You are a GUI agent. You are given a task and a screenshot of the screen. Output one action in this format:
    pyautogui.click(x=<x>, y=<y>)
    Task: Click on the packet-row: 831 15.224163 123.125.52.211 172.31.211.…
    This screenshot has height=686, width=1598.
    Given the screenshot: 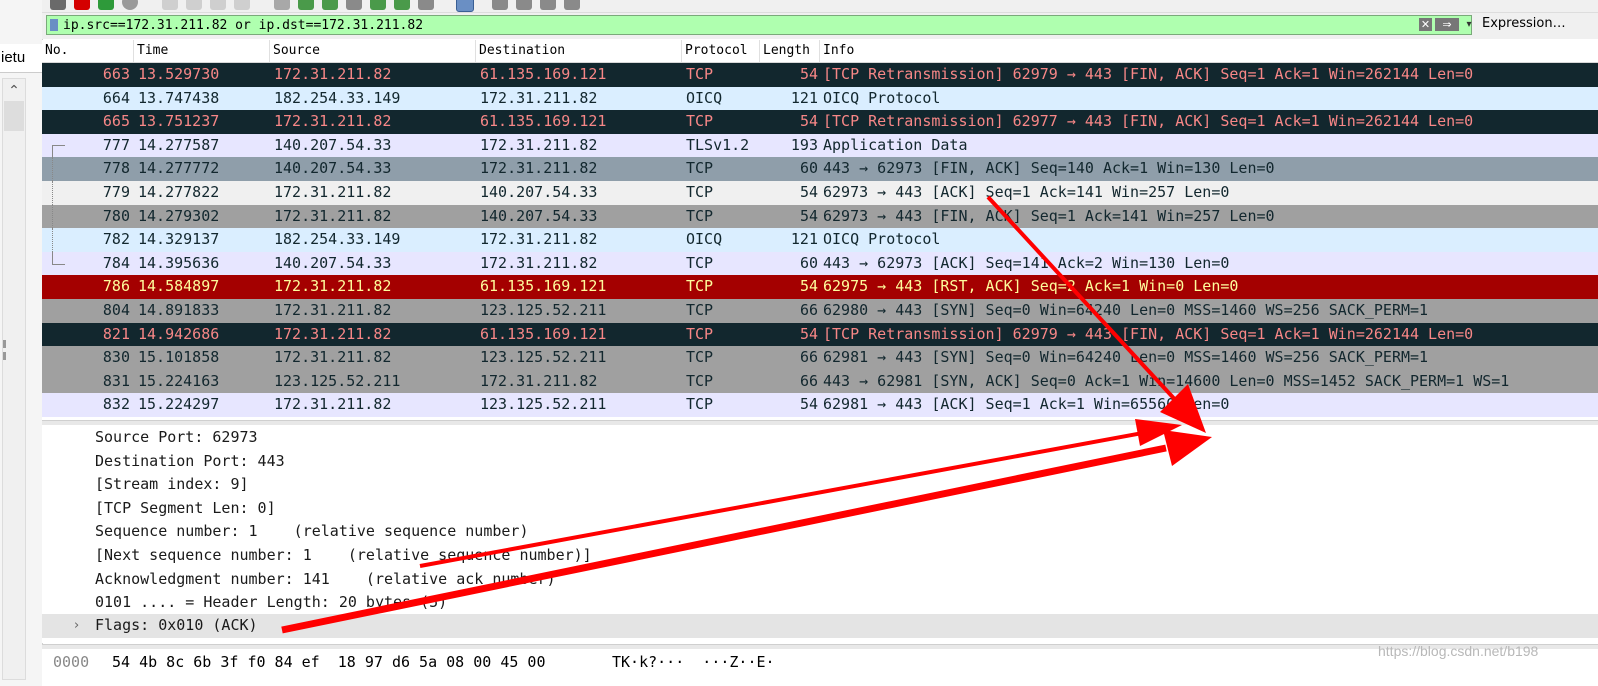 What is the action you would take?
    pyautogui.click(x=820, y=381)
    